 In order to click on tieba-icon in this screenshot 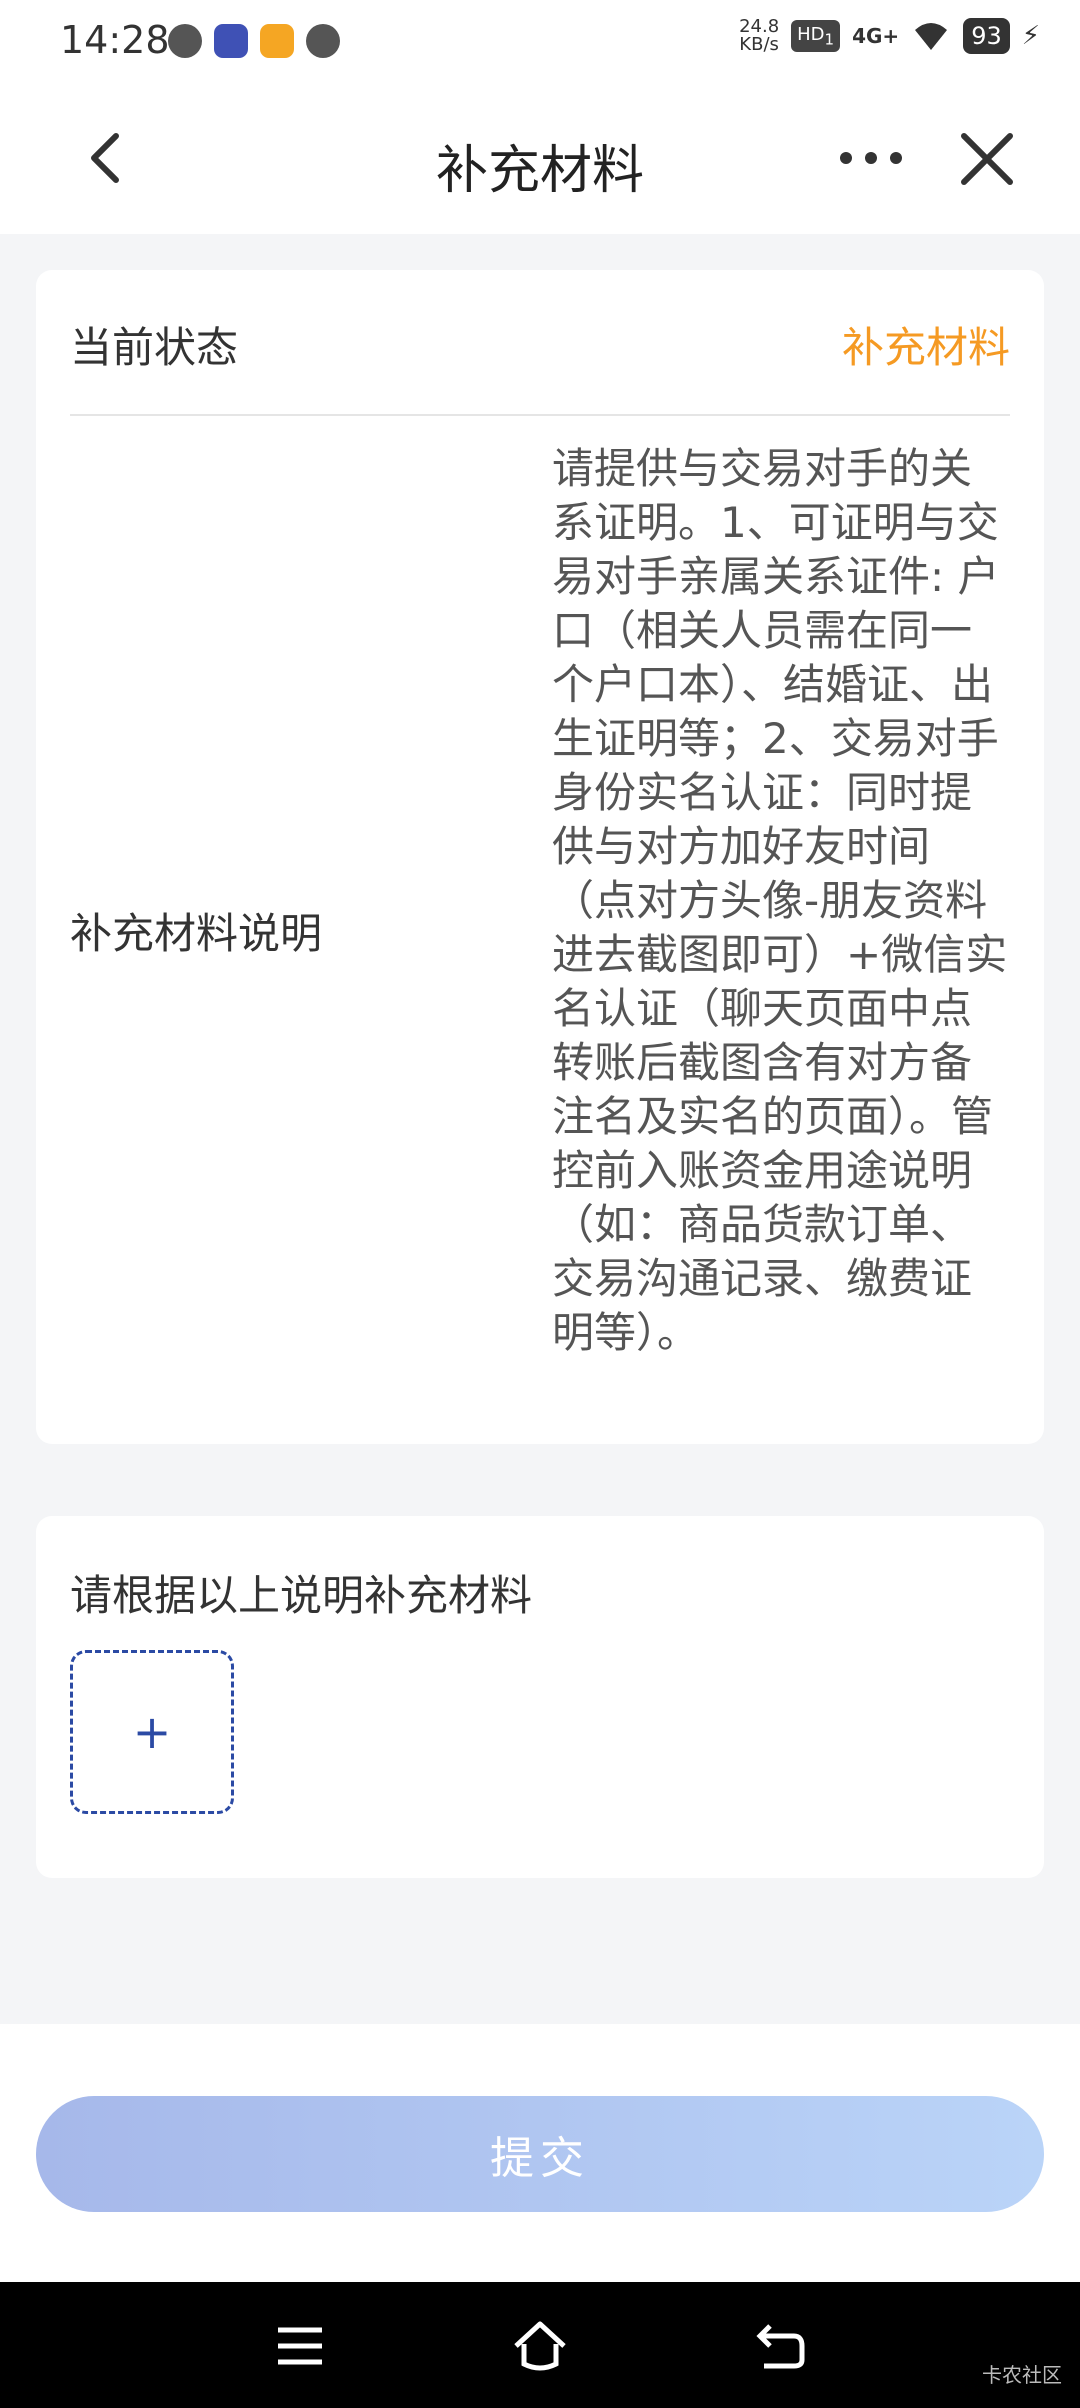, I will do `click(231, 41)`.